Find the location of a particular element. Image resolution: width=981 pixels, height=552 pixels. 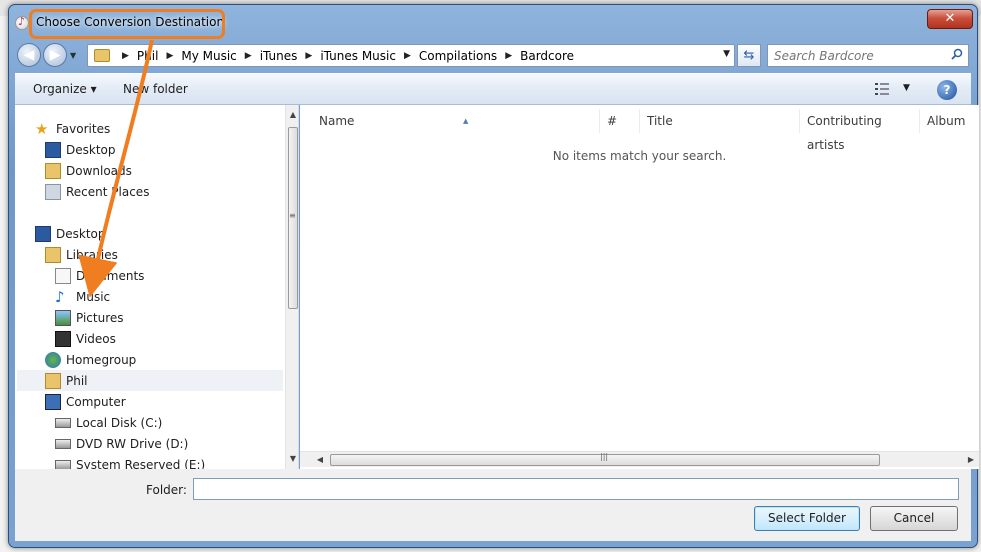

tree-item-computer: Computer is located at coordinates (85, 401).